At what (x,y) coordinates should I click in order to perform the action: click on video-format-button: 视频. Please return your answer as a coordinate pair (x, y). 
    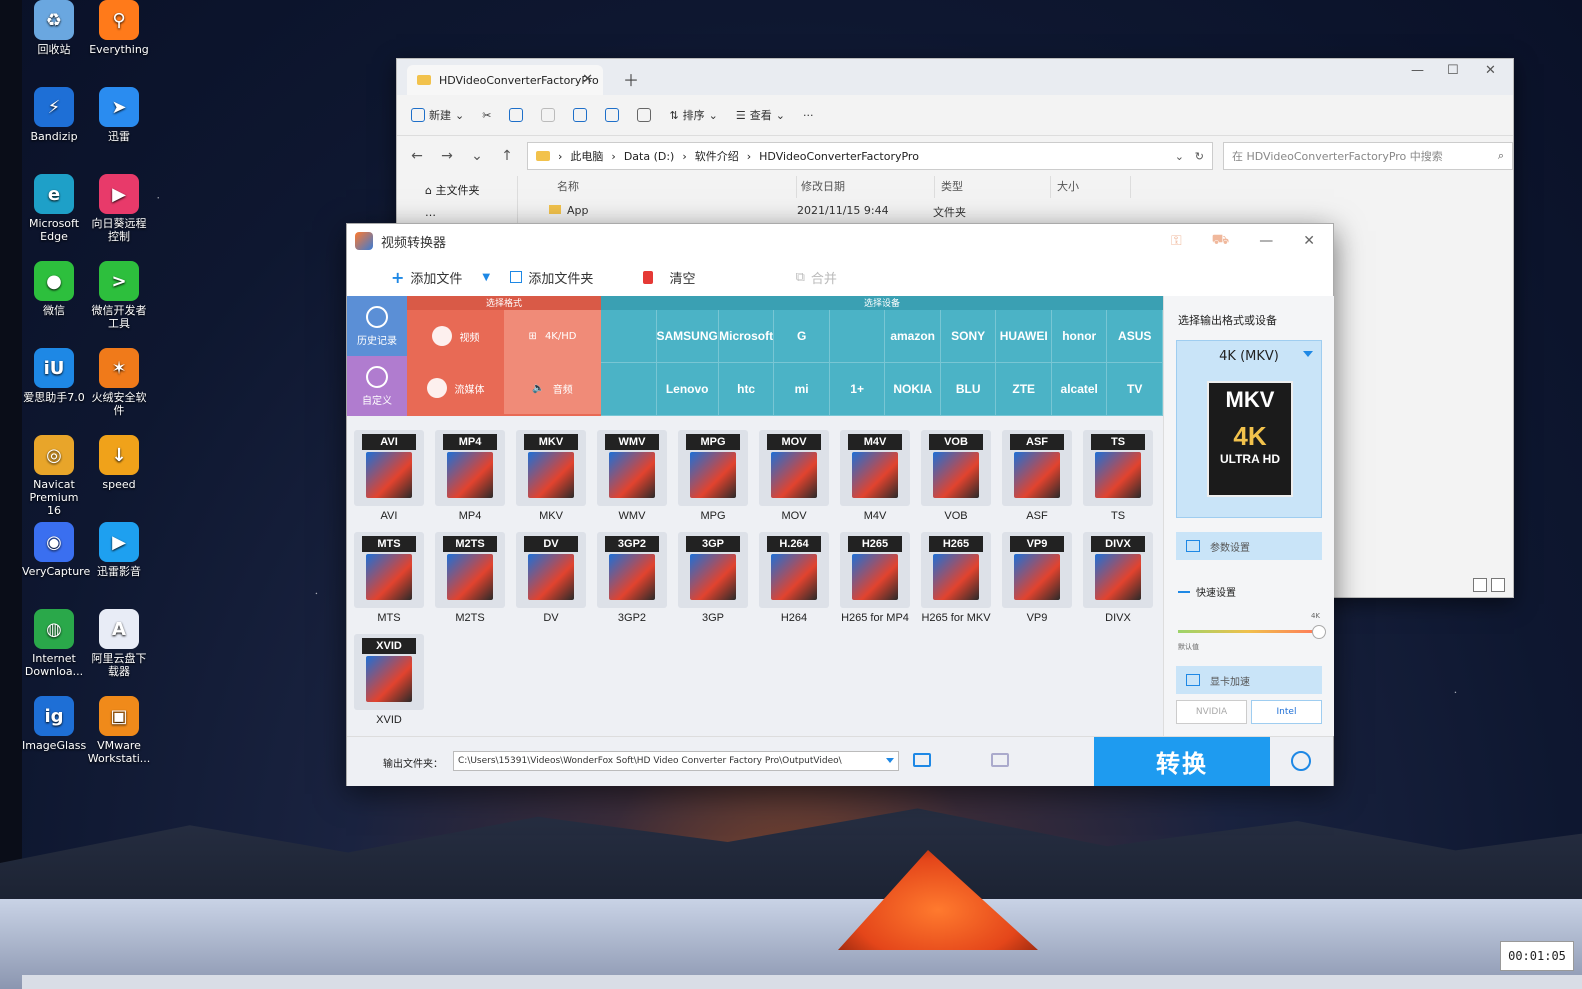
    Looking at the image, I should click on (455, 336).